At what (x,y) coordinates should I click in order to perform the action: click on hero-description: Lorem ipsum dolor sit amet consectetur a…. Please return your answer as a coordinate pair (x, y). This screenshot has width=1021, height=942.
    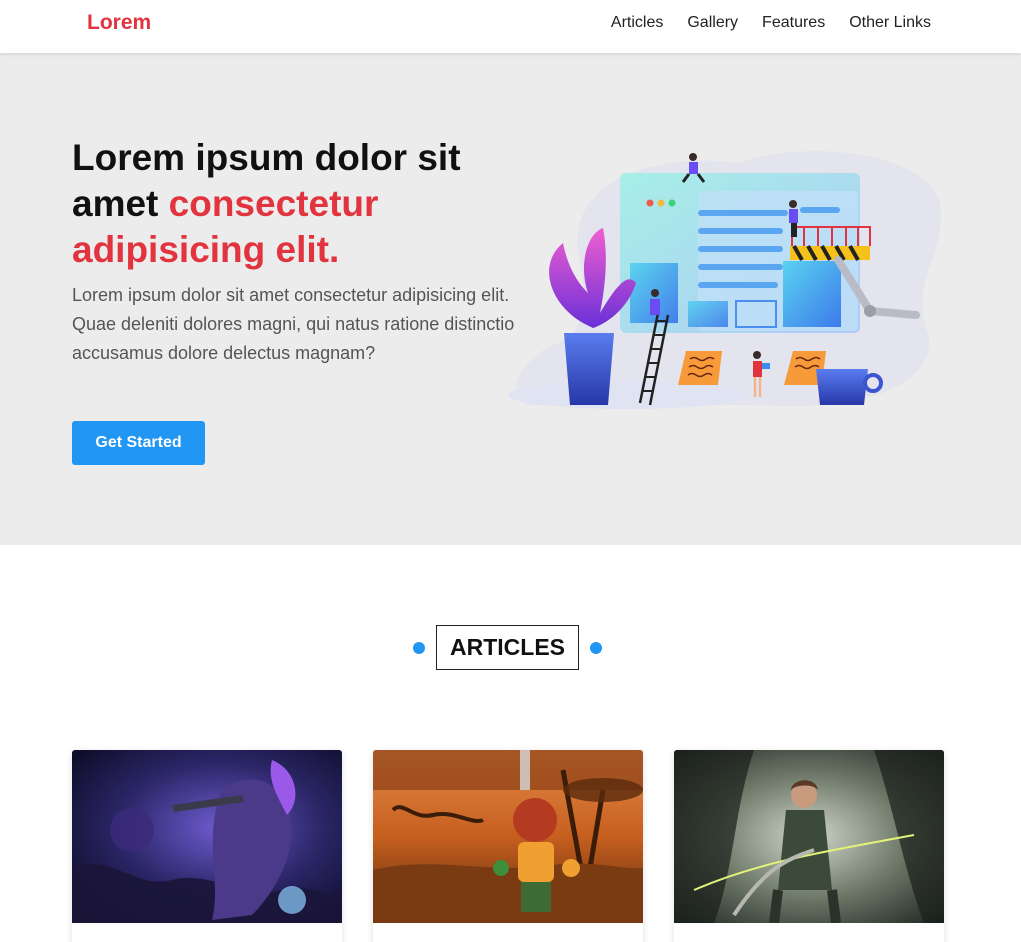
    Looking at the image, I should click on (293, 324).